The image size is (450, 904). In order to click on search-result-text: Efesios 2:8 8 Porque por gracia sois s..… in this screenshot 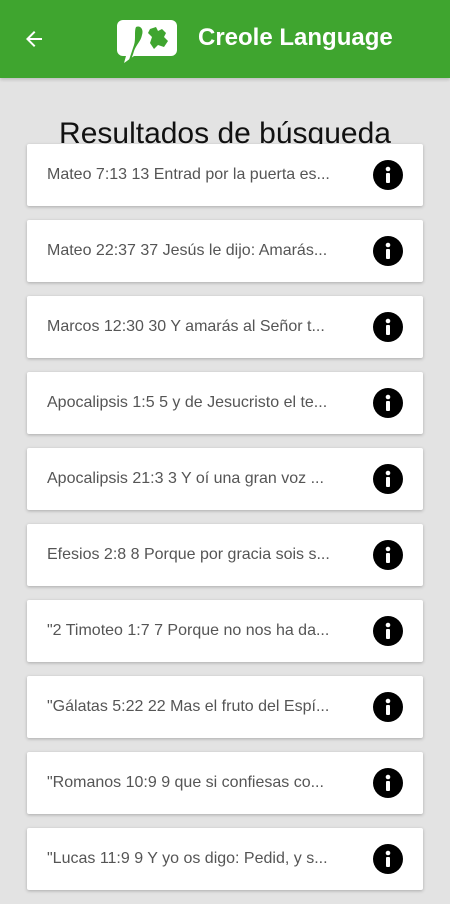, I will do `click(188, 554)`.